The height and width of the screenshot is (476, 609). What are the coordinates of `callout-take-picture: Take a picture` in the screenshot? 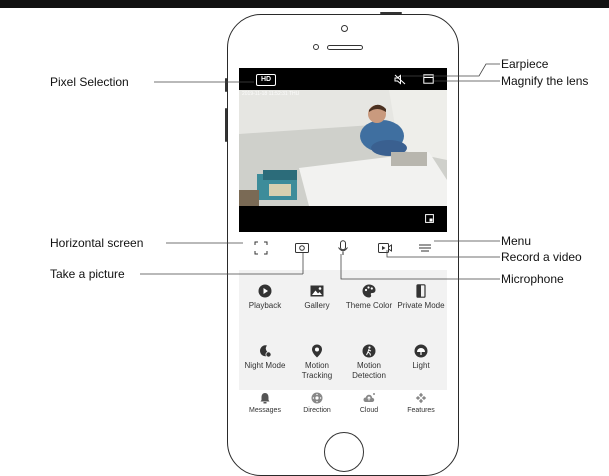 It's located at (87, 274).